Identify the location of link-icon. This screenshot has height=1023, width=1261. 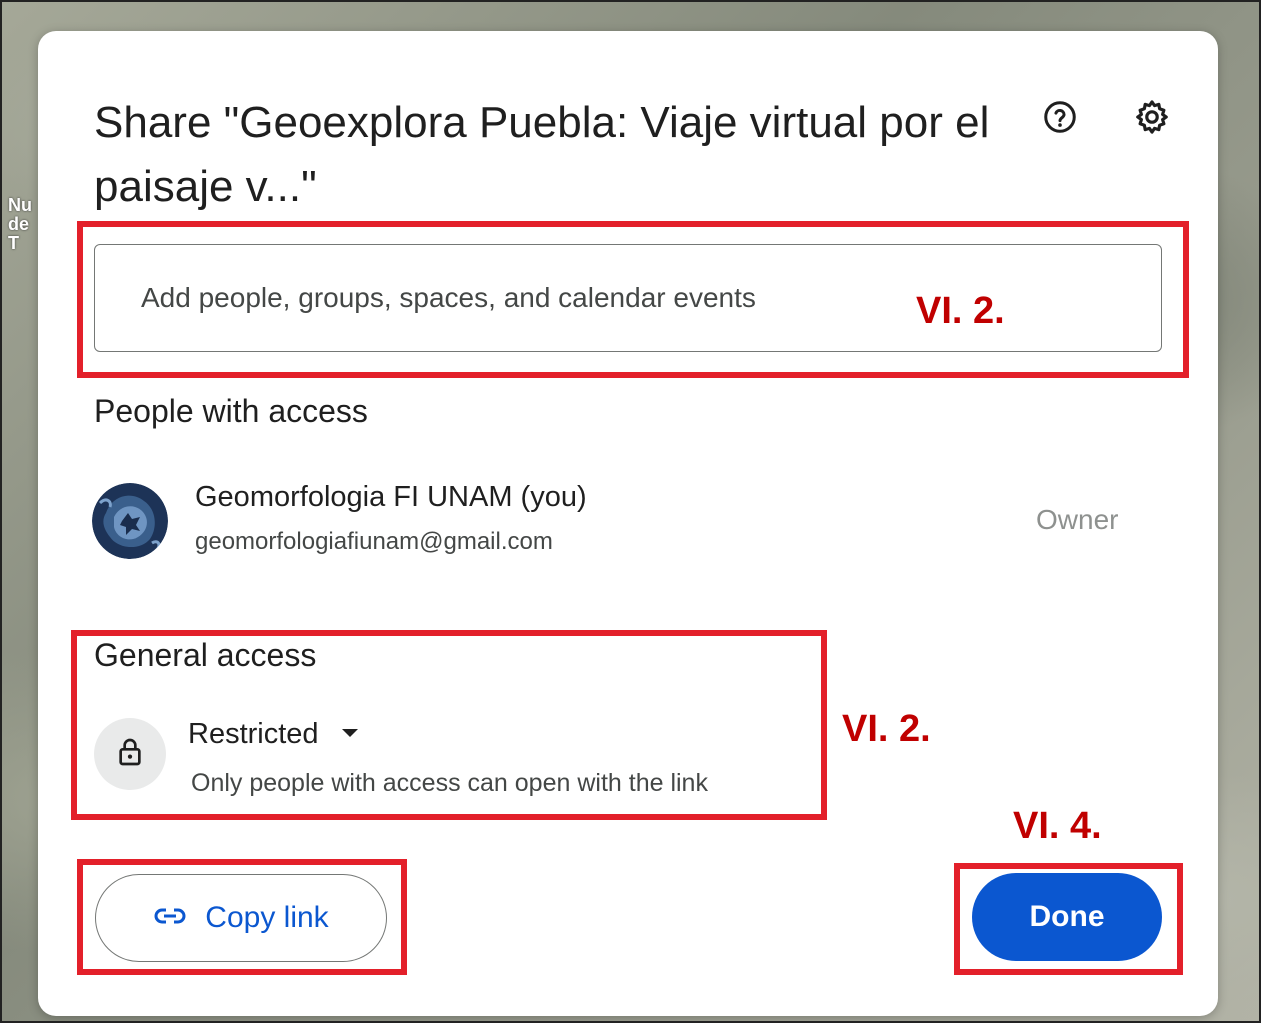
(170, 918).